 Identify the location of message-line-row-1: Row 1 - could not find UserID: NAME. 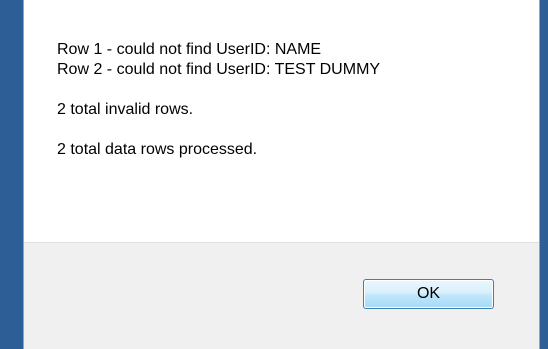
(189, 49).